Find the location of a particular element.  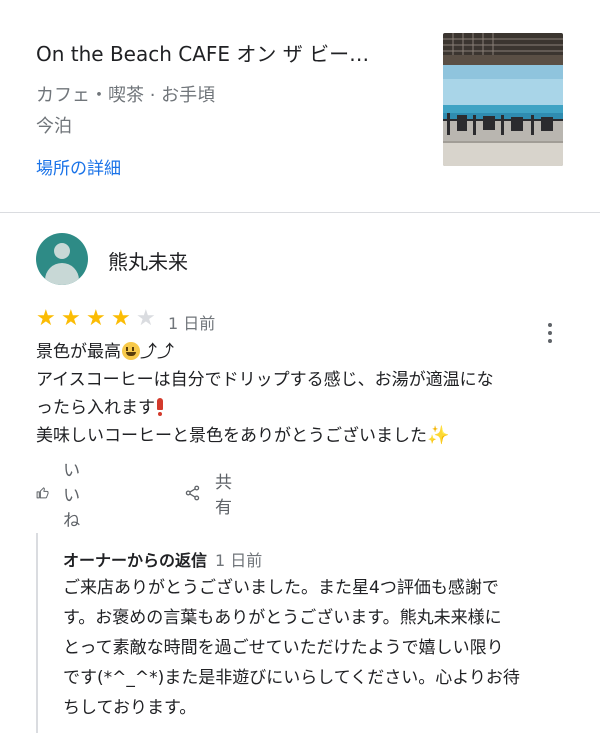

place-area: 今泊 is located at coordinates (54, 126).